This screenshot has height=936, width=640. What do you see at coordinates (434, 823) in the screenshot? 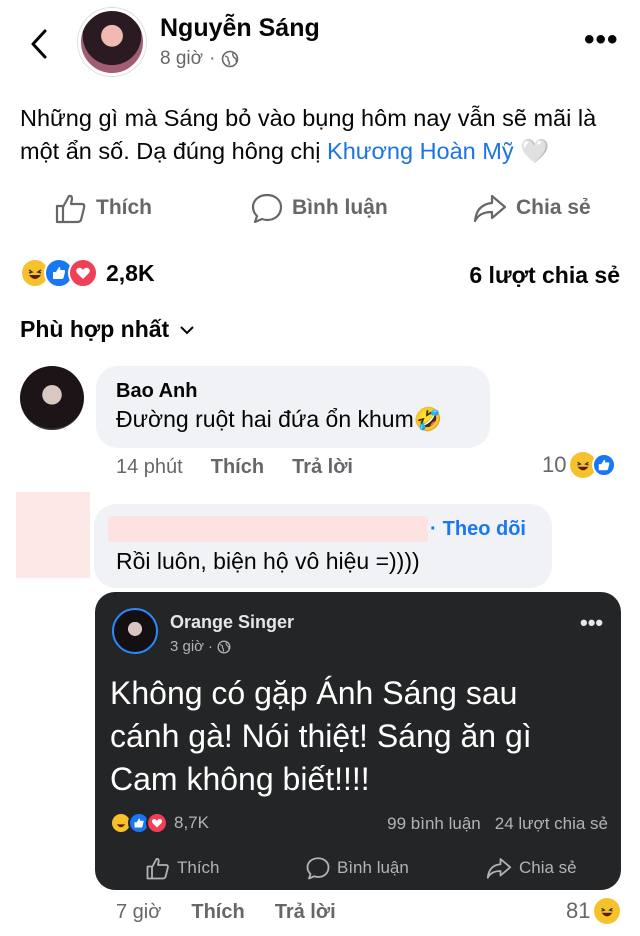
I see `embedded-comment-count: 99 bình luận` at bounding box center [434, 823].